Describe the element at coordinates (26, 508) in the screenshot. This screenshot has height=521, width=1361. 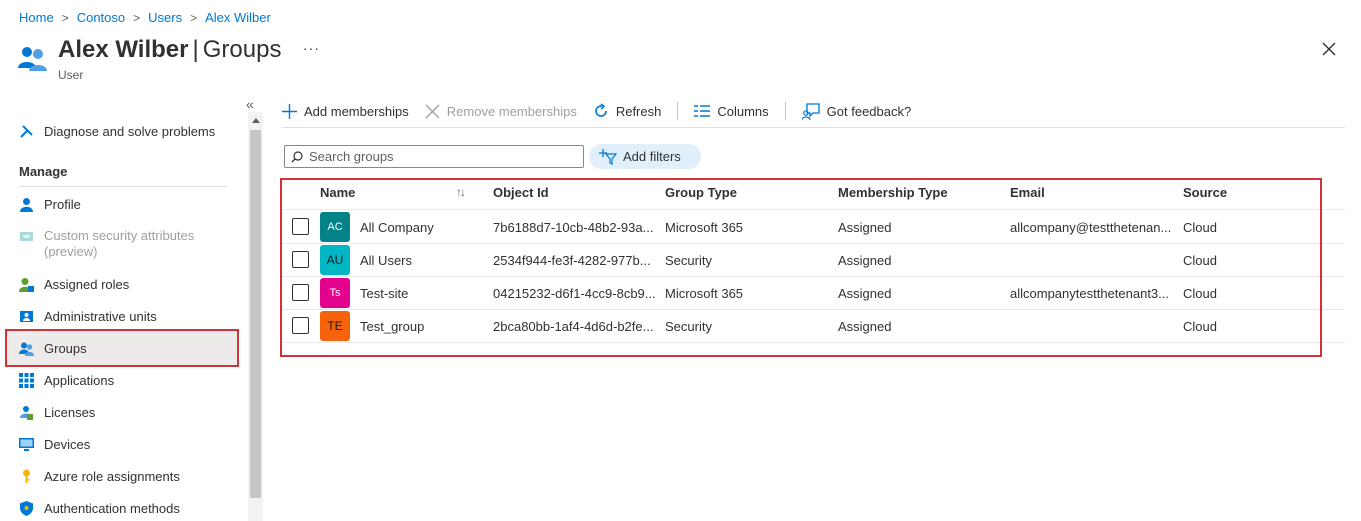
I see `shield-icon` at that location.